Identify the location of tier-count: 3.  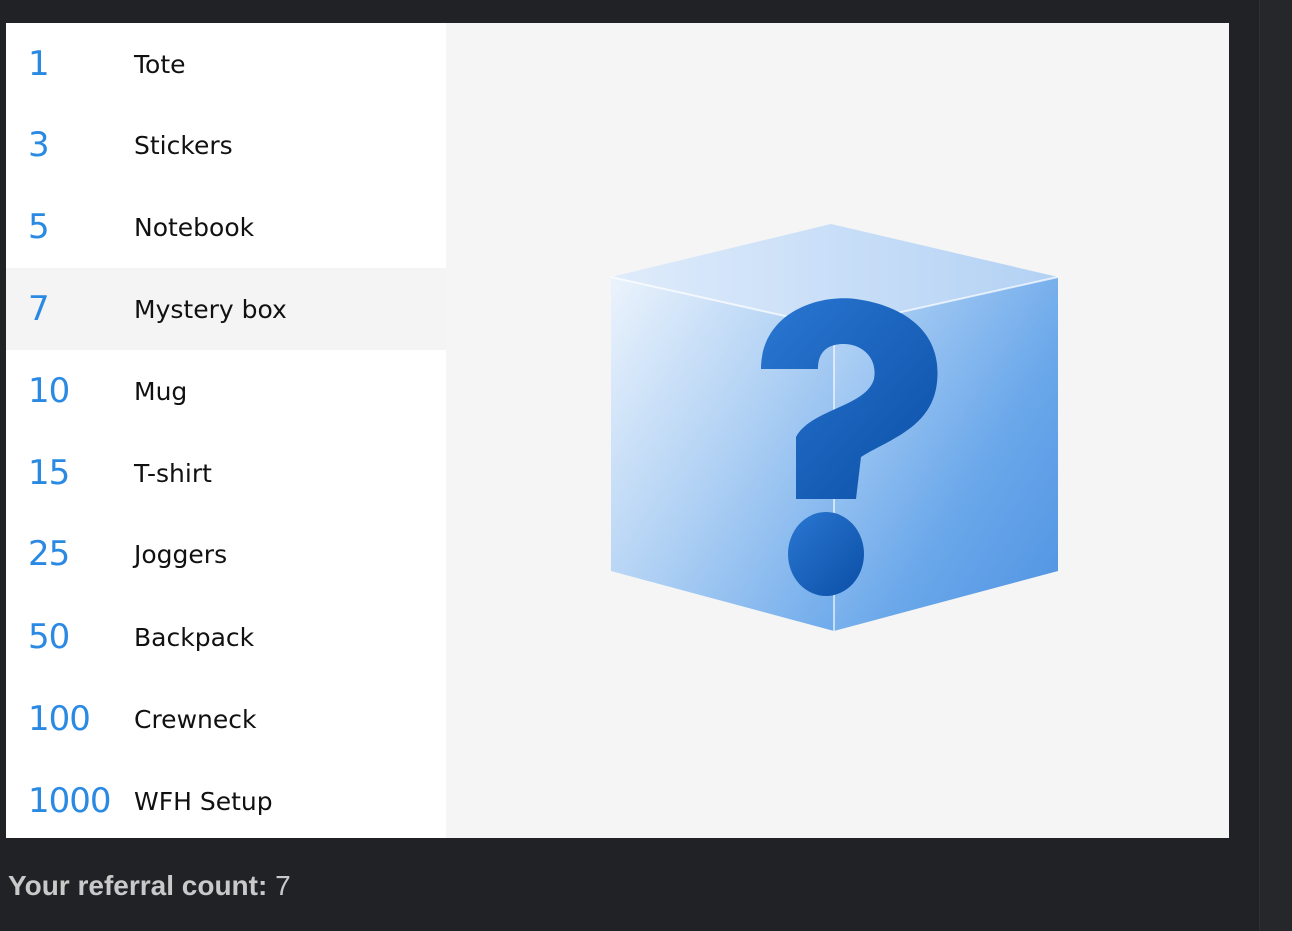
(39, 145).